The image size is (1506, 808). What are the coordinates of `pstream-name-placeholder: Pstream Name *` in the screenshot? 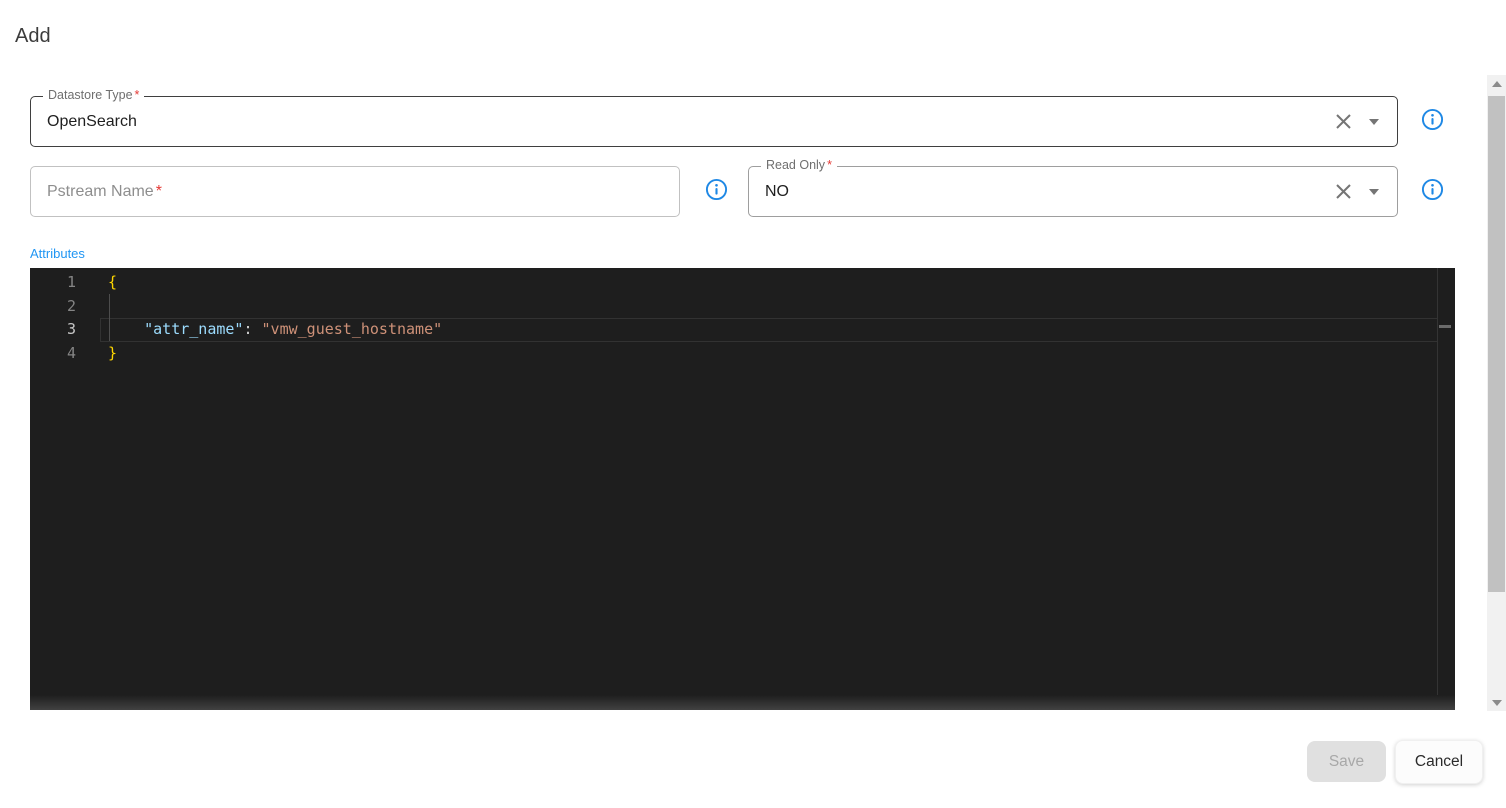 It's located at (104, 191).